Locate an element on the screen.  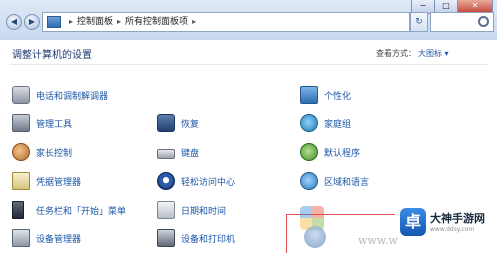
item-region-language: 区域和语言 is located at coordinates (334, 181).